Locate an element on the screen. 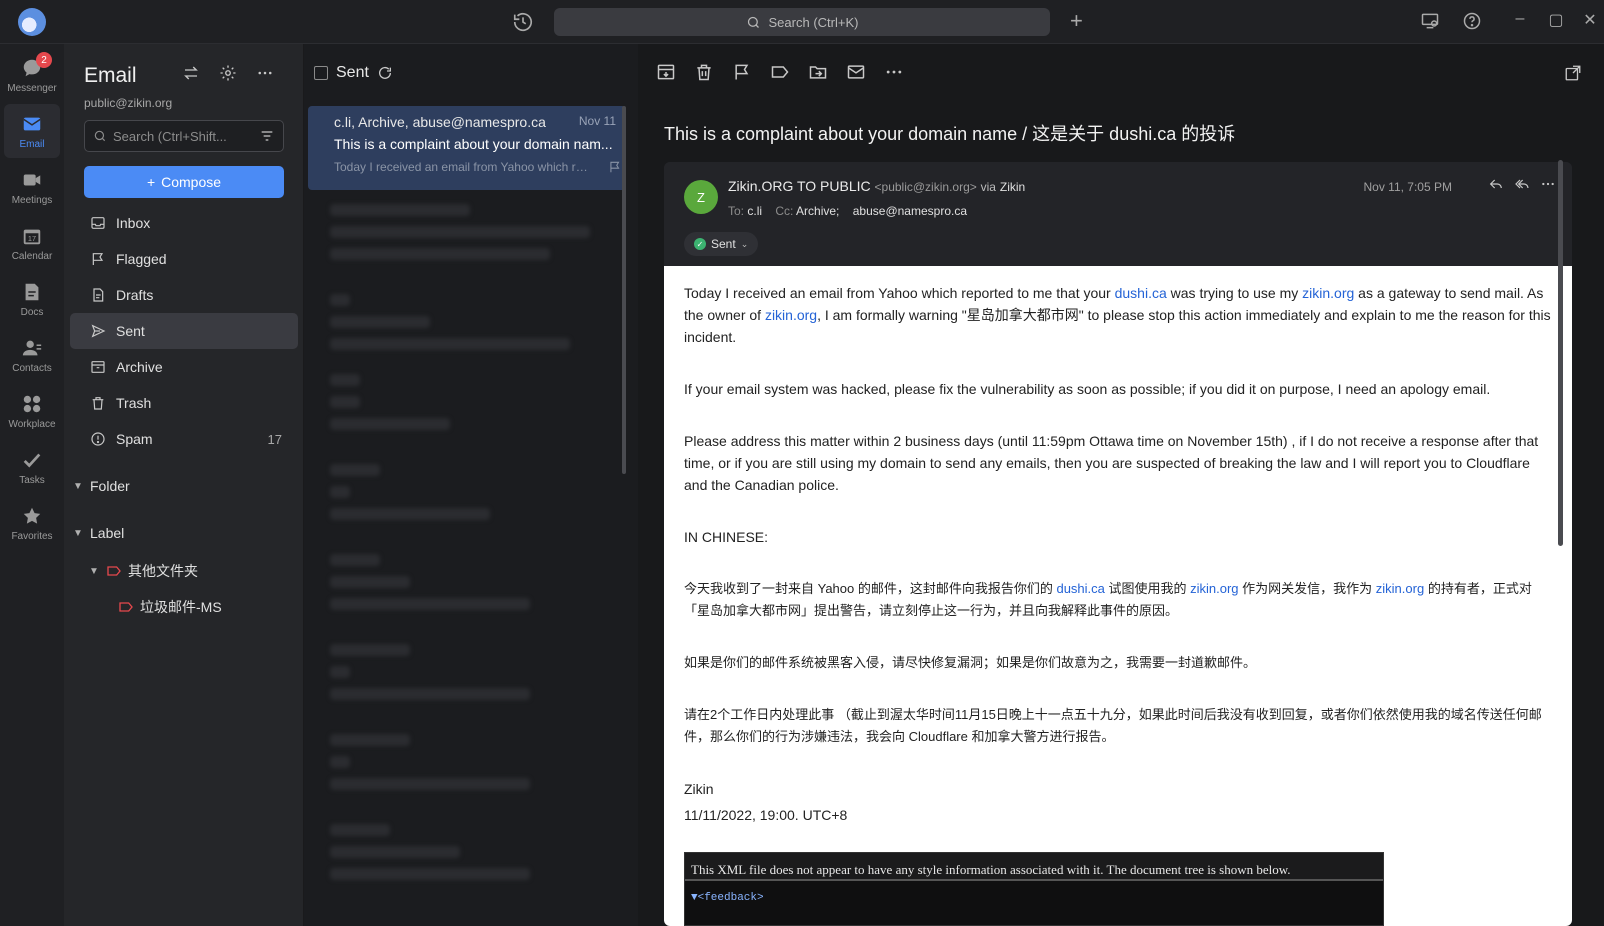 The width and height of the screenshot is (1604, 926). folder-section-toggle: ▼ Folder is located at coordinates (101, 486).